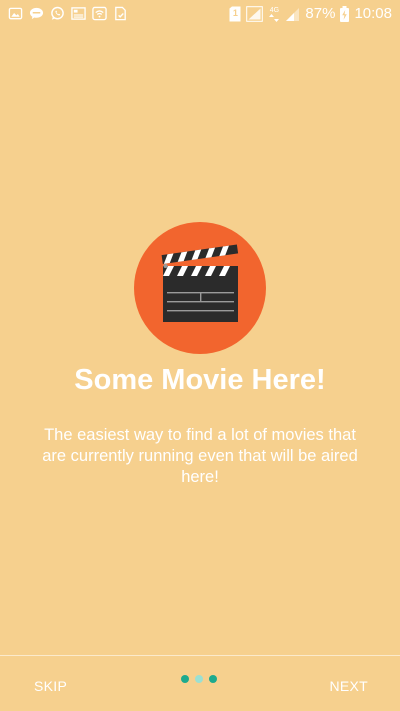 The image size is (400, 711). I want to click on next-button: NEXT, so click(348, 686).